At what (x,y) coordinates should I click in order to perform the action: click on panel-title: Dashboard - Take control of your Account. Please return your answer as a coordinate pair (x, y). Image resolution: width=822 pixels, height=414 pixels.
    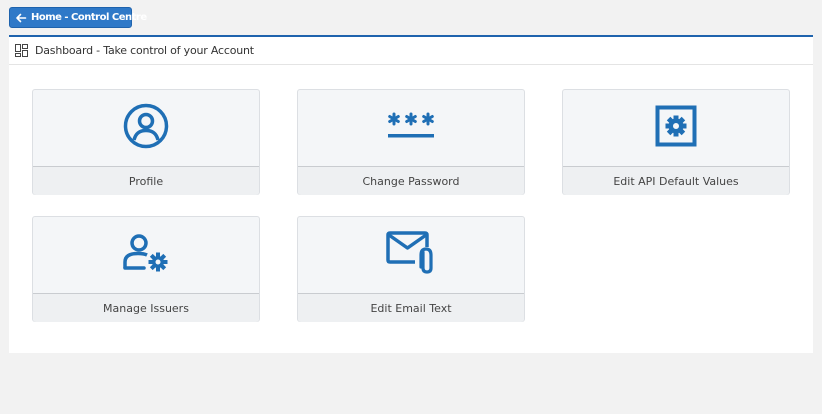
    Looking at the image, I should click on (144, 50).